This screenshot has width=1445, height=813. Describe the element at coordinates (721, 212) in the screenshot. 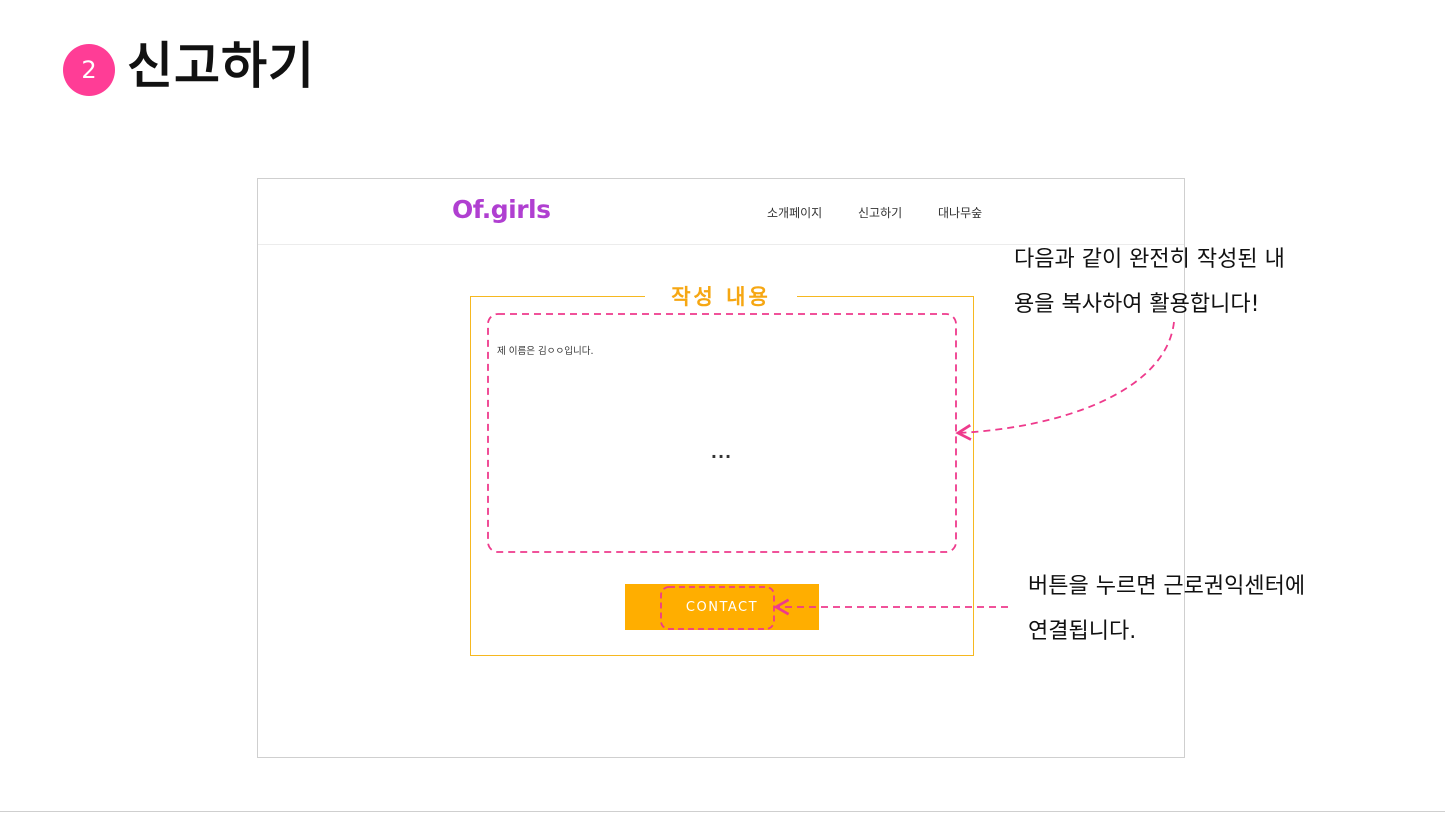

I see `site-header: Of.girls 소개페이지 신고하기 대나무숲` at that location.